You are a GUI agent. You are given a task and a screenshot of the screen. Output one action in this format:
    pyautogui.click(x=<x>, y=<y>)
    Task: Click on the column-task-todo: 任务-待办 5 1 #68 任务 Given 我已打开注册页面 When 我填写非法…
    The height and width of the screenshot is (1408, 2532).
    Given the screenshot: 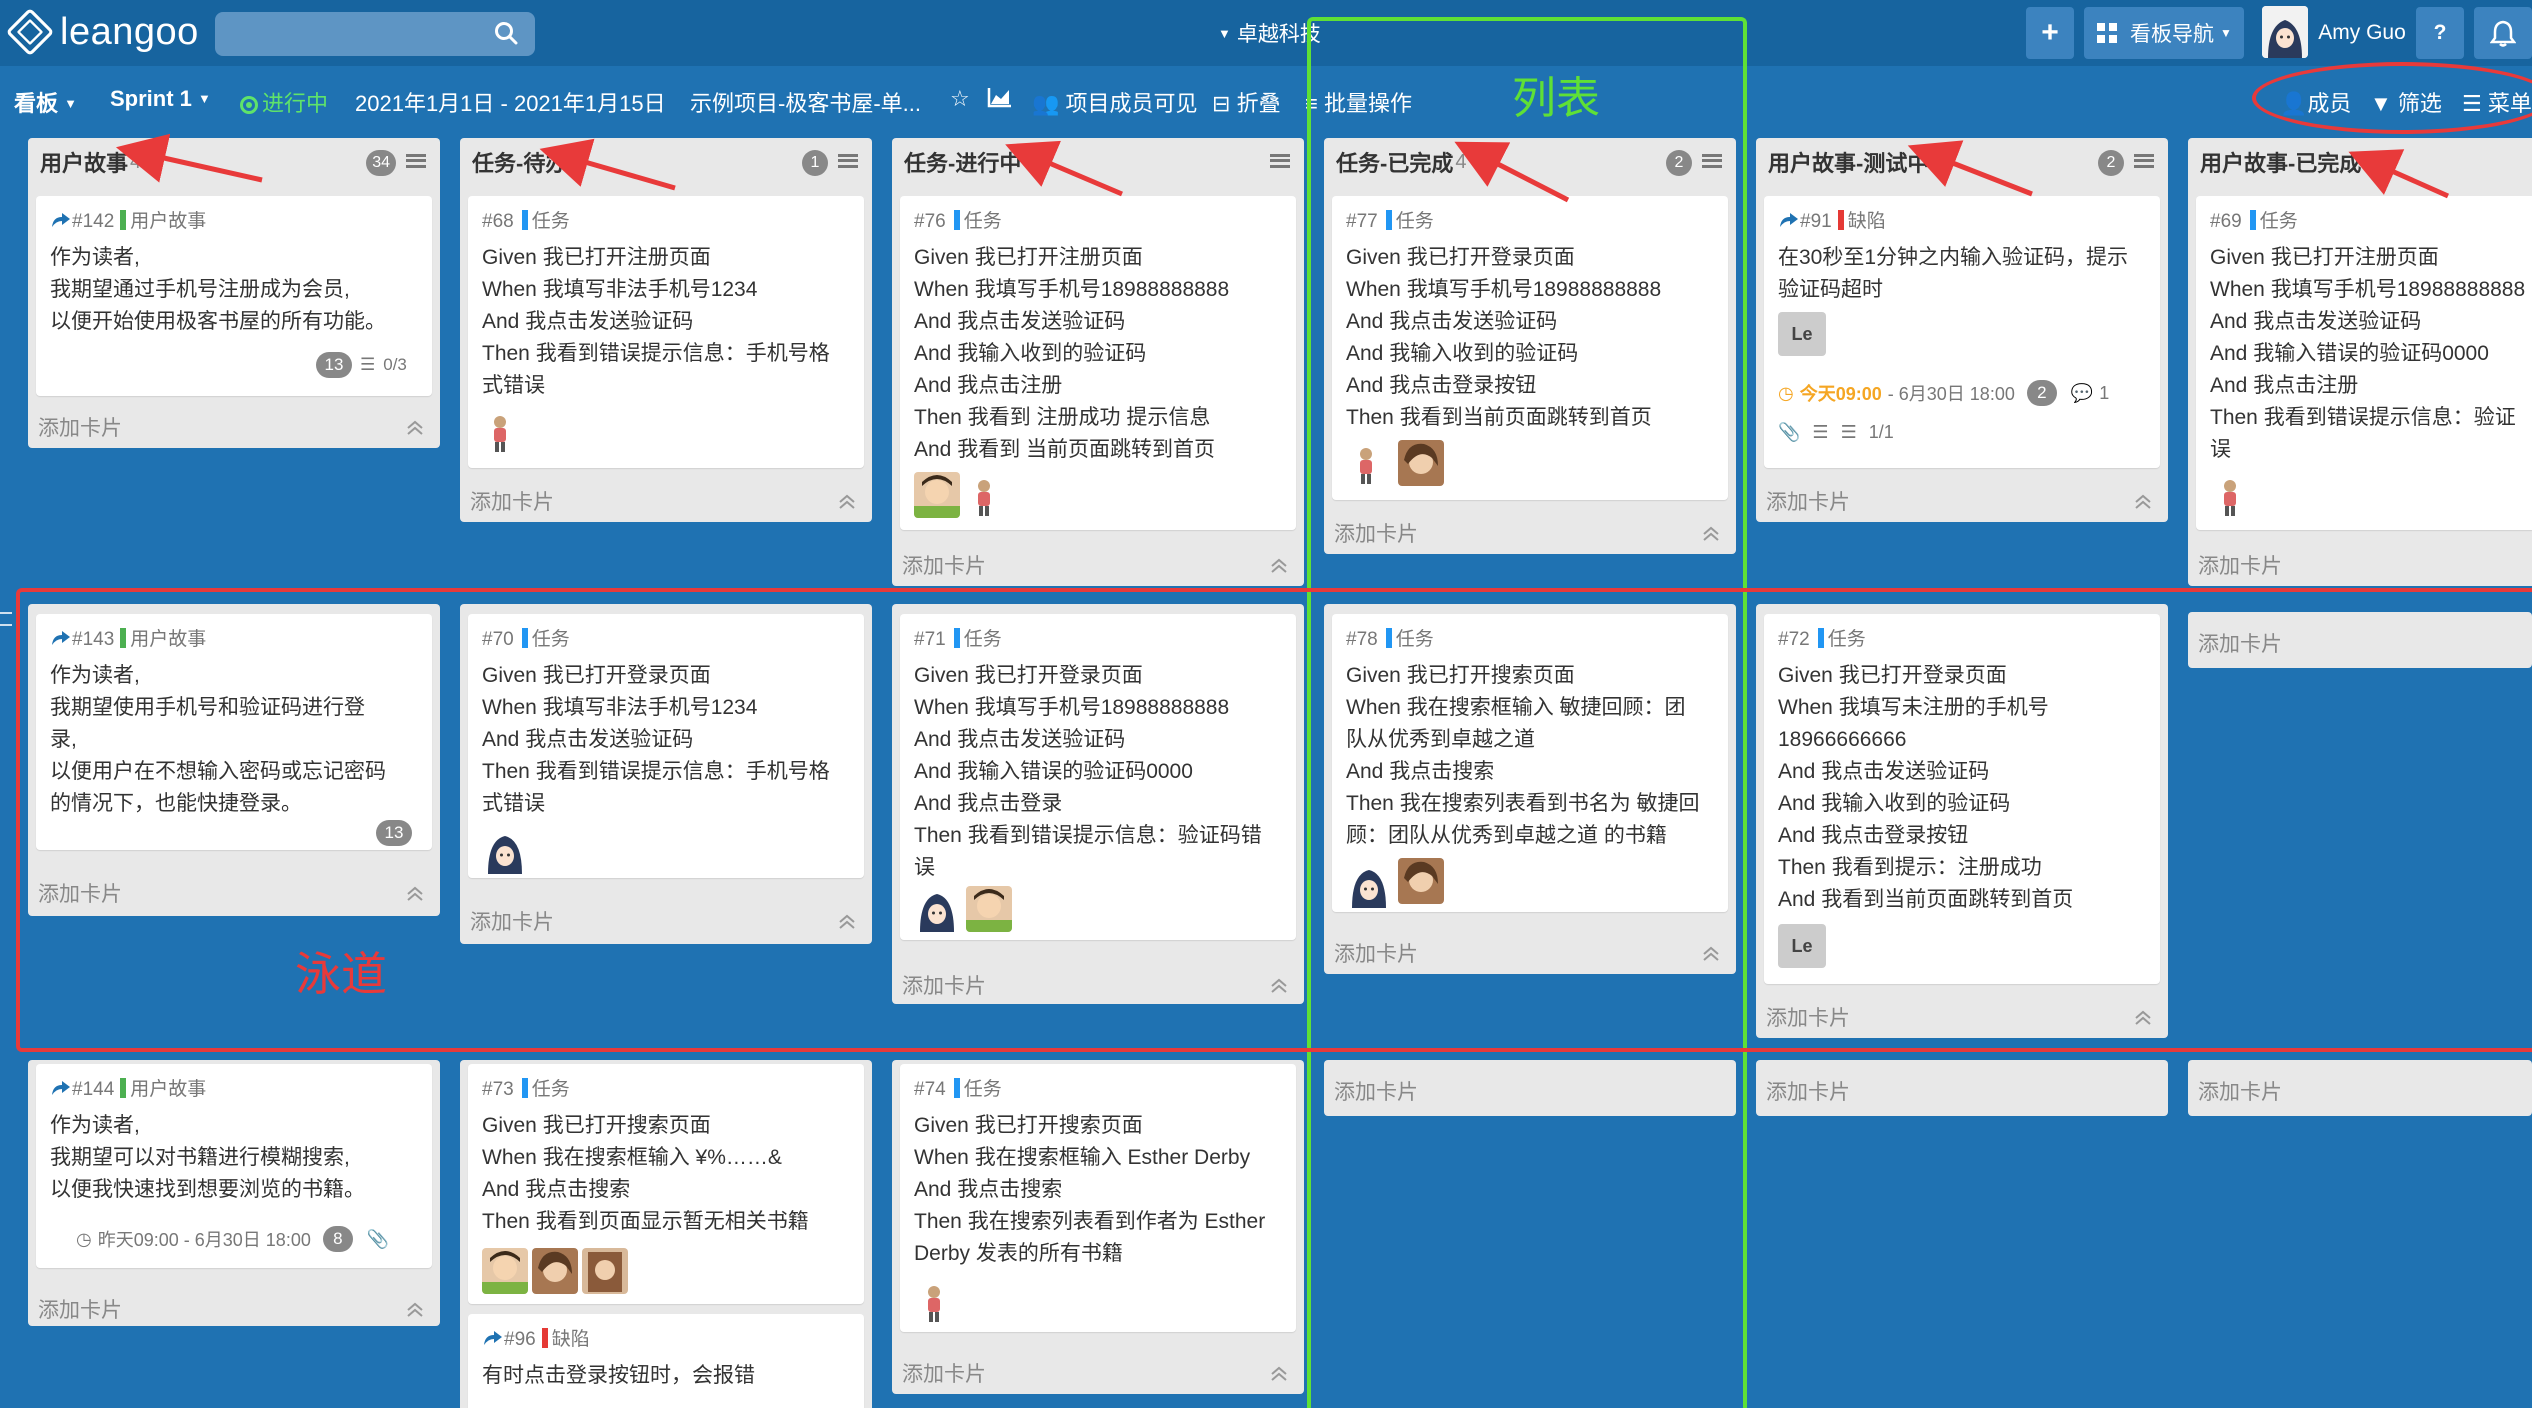 What is the action you would take?
    pyautogui.click(x=666, y=330)
    